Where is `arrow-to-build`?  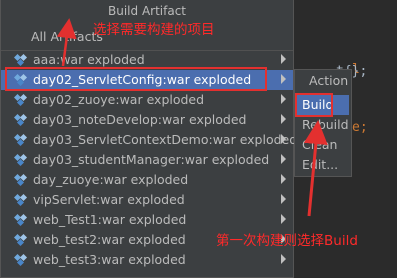
arrow-to-build is located at coordinates (315, 168).